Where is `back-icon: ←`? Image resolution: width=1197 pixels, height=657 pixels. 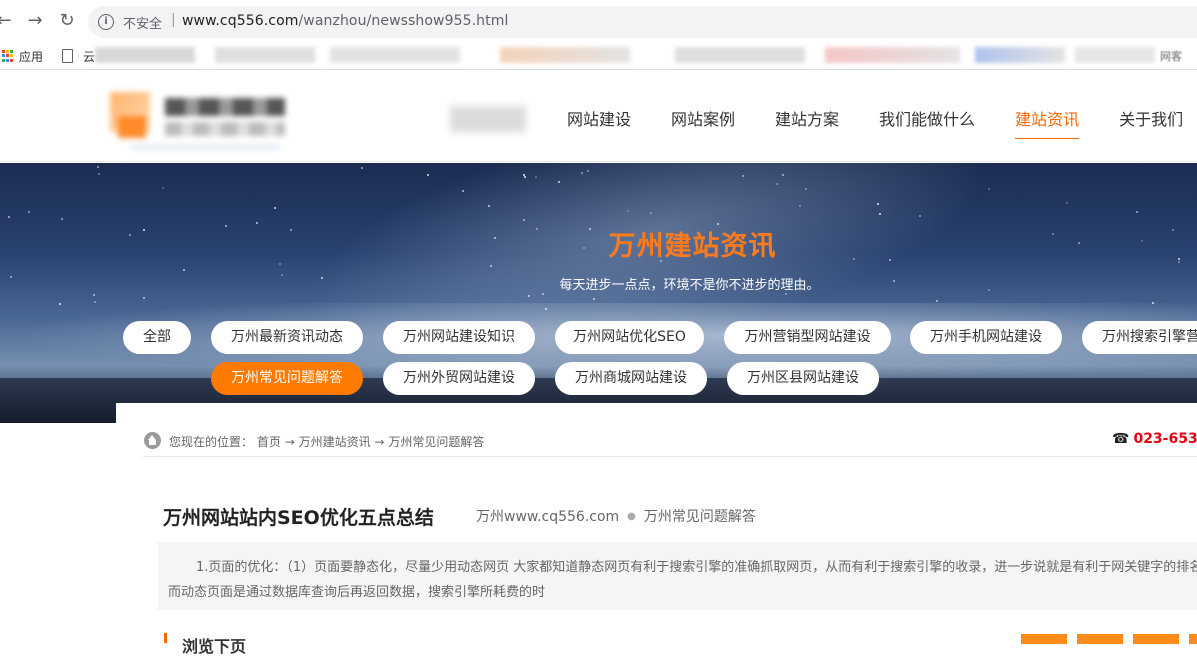
back-icon: ← is located at coordinates (7, 21).